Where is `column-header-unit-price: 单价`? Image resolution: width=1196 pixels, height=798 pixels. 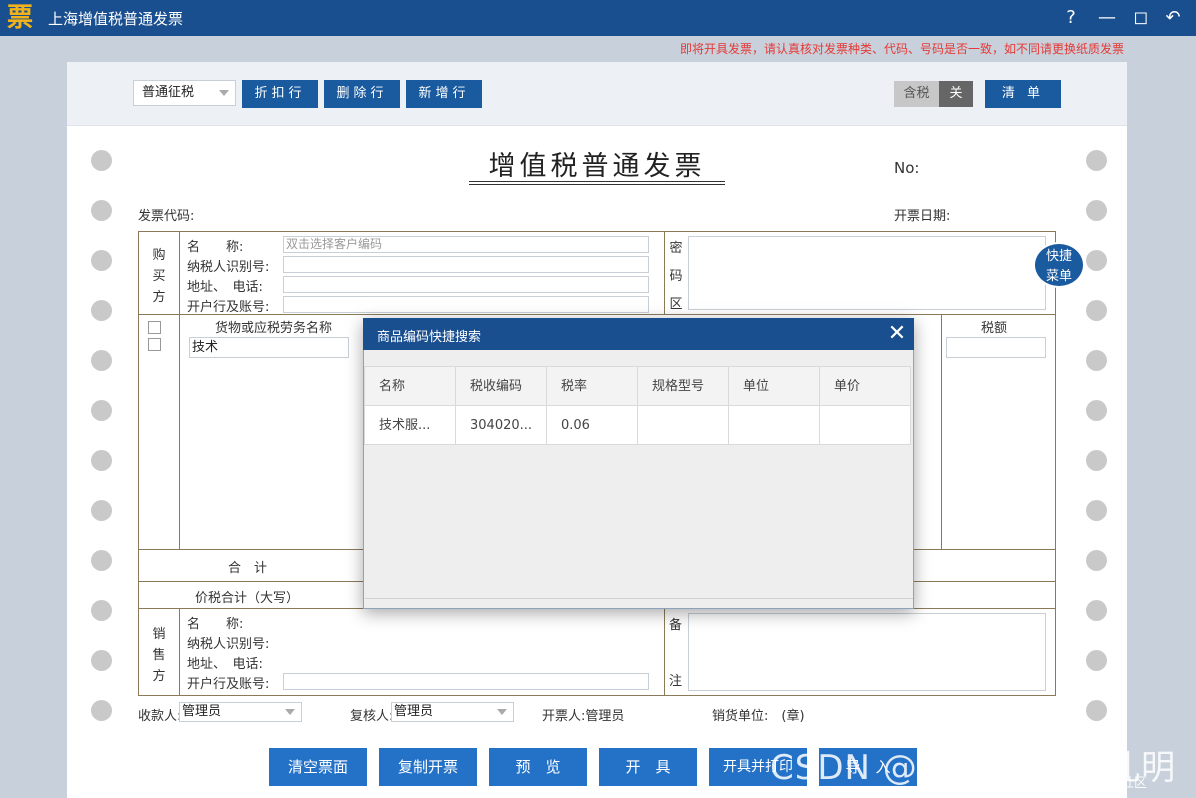 column-header-unit-price: 单价 is located at coordinates (865, 386).